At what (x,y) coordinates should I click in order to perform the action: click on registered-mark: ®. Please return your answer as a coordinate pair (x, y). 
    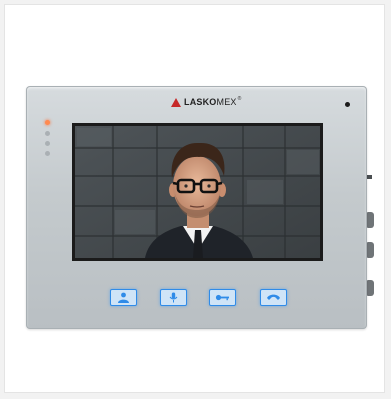
    Looking at the image, I should click on (239, 99).